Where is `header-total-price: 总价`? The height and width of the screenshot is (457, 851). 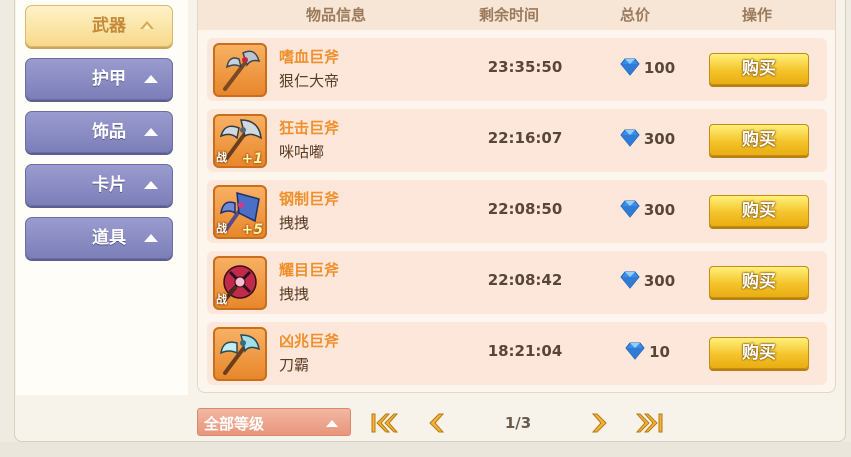
header-total-price: 总价 is located at coordinates (634, 15).